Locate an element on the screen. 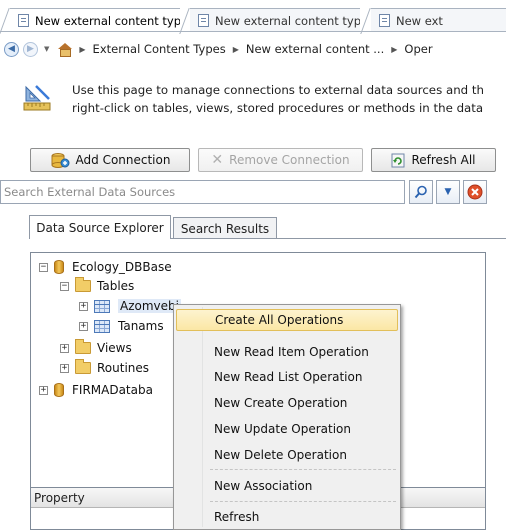  remove-connection-button: ✕ Remove Connection is located at coordinates (280, 160).